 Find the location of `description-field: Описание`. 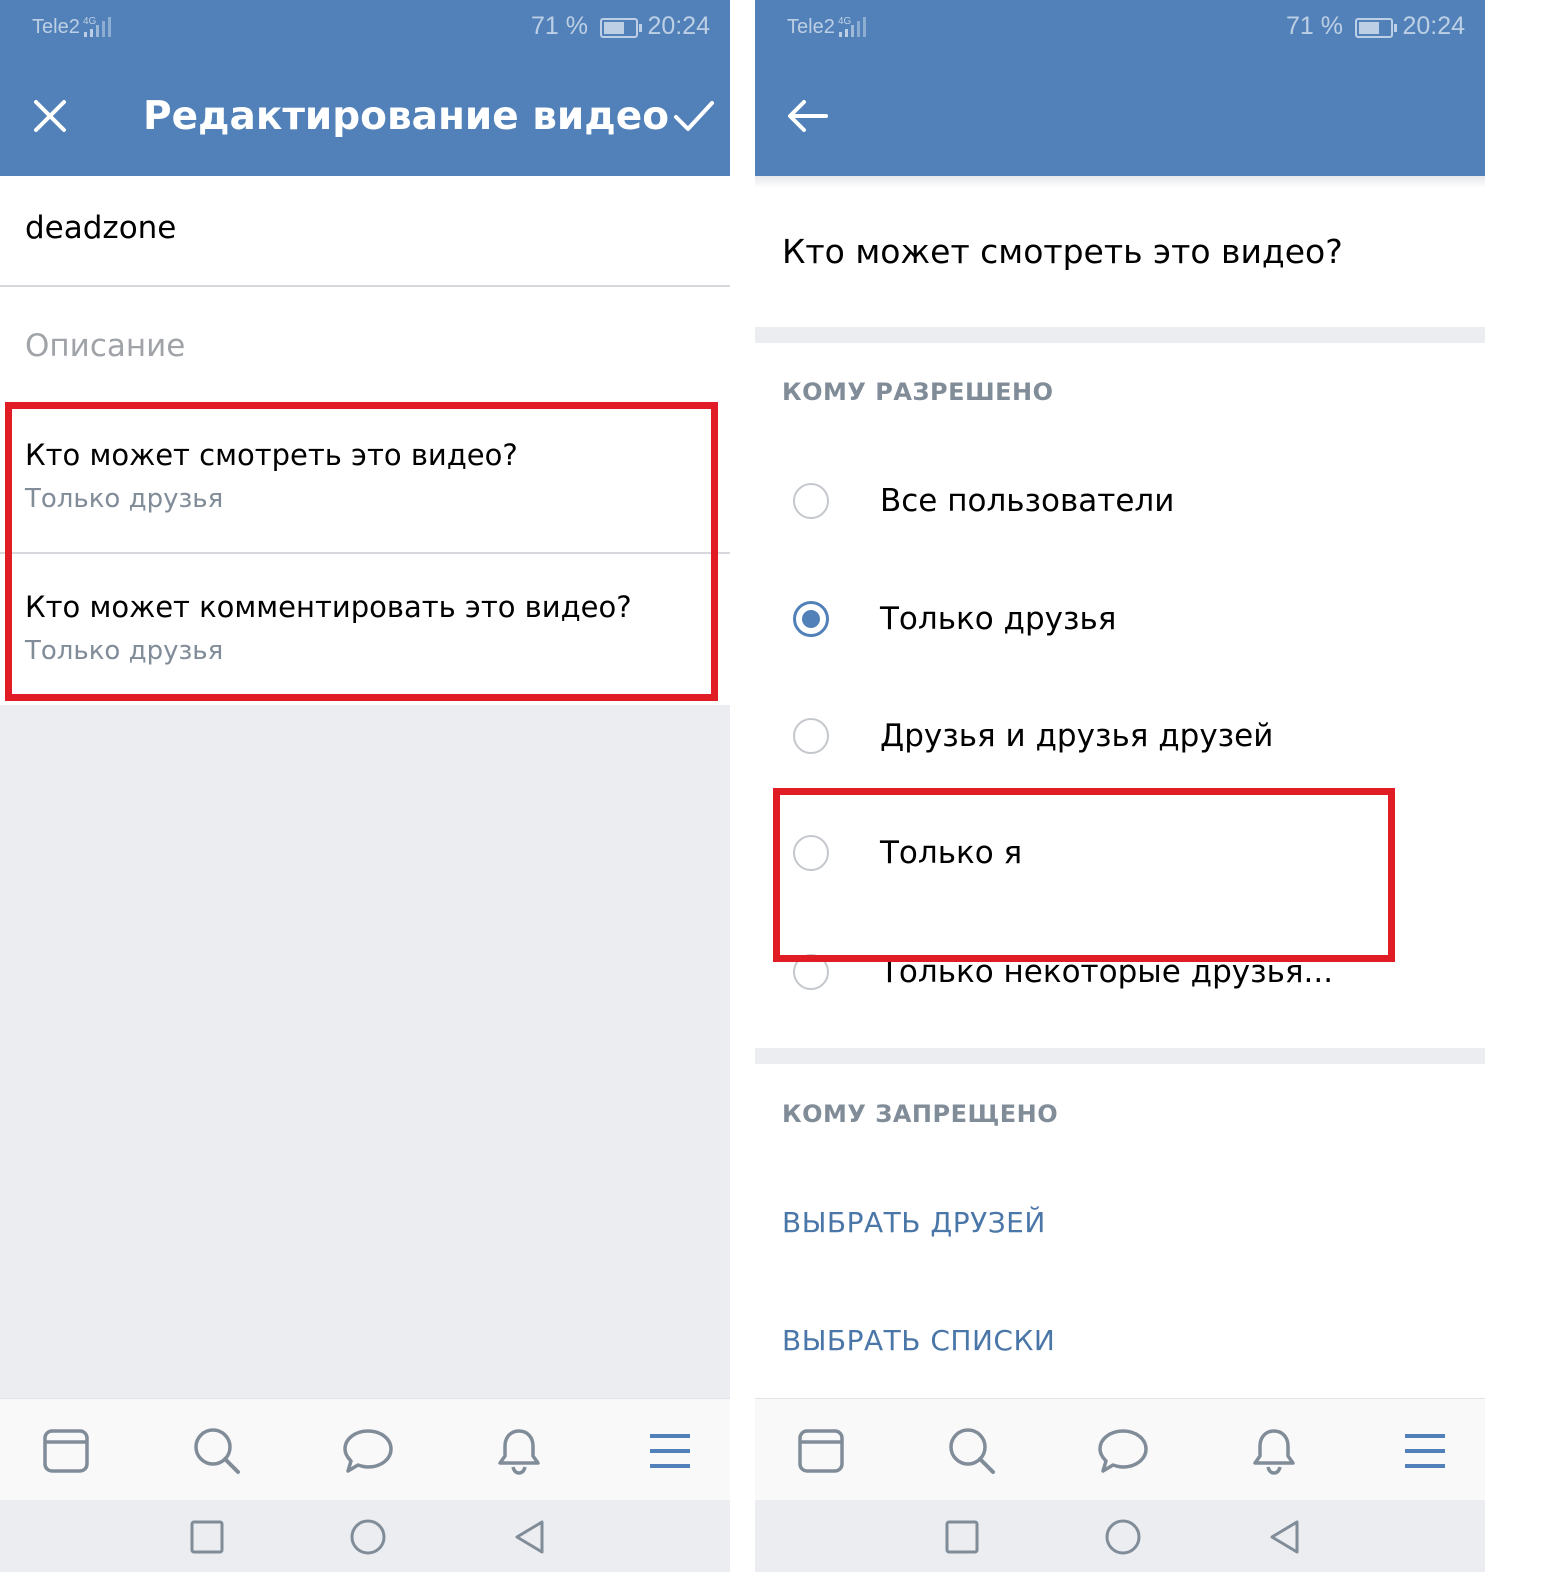

description-field: Описание is located at coordinates (365, 345).